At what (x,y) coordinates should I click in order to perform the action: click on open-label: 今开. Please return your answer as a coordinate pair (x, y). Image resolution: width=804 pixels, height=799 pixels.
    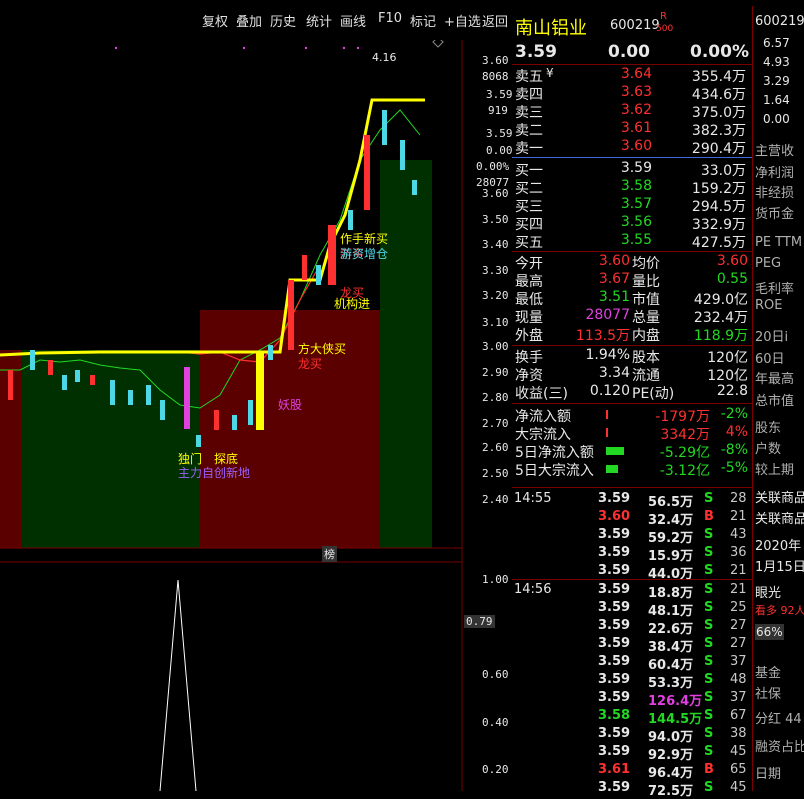
    Looking at the image, I should click on (529, 264).